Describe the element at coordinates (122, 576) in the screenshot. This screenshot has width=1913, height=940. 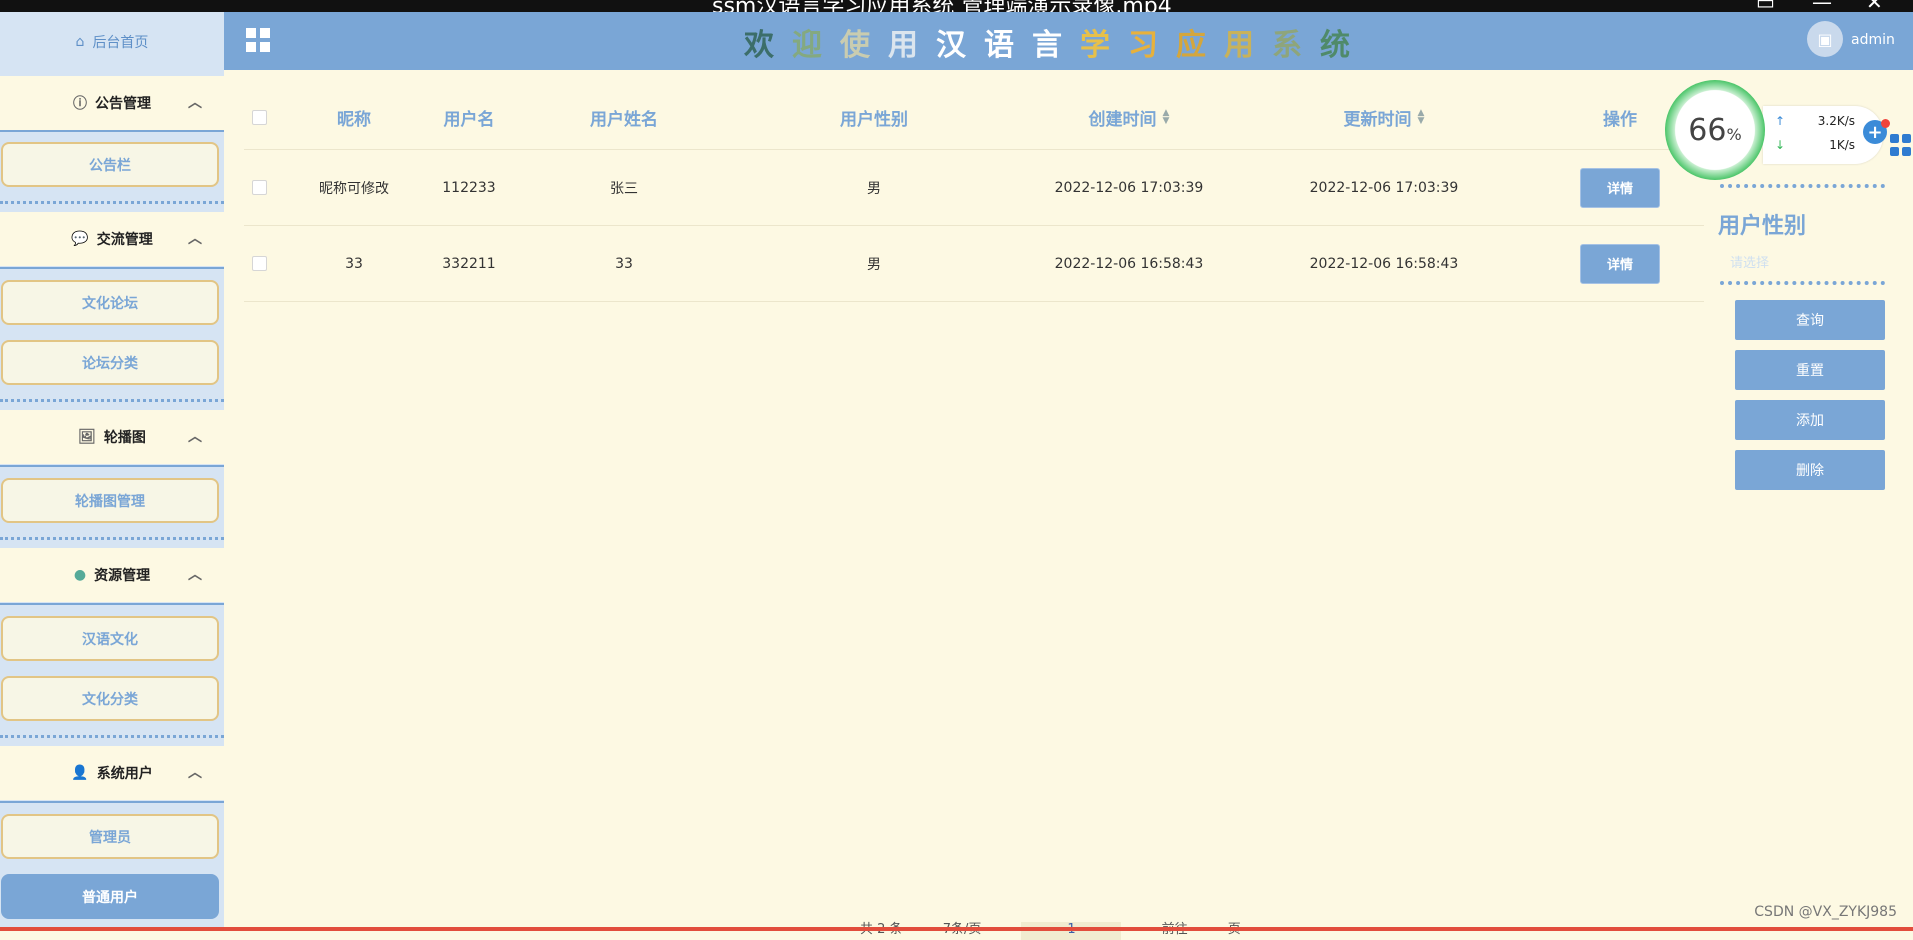
I see `group-title: 资源管理` at that location.